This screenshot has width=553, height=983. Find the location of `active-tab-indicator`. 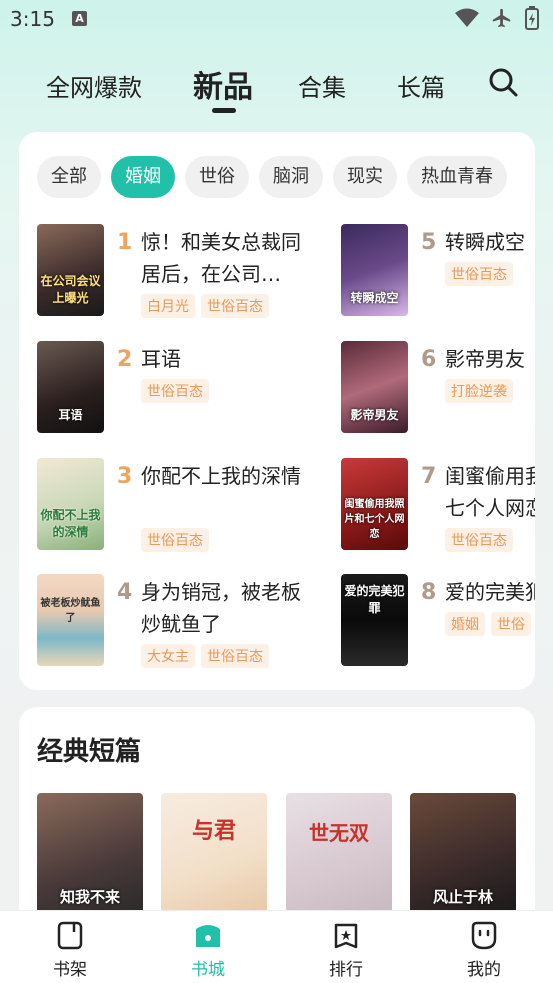

active-tab-indicator is located at coordinates (224, 110).